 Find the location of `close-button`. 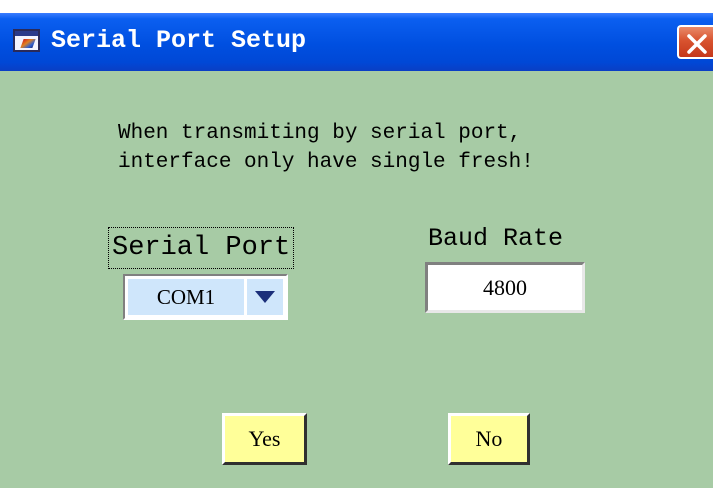

close-button is located at coordinates (695, 42).